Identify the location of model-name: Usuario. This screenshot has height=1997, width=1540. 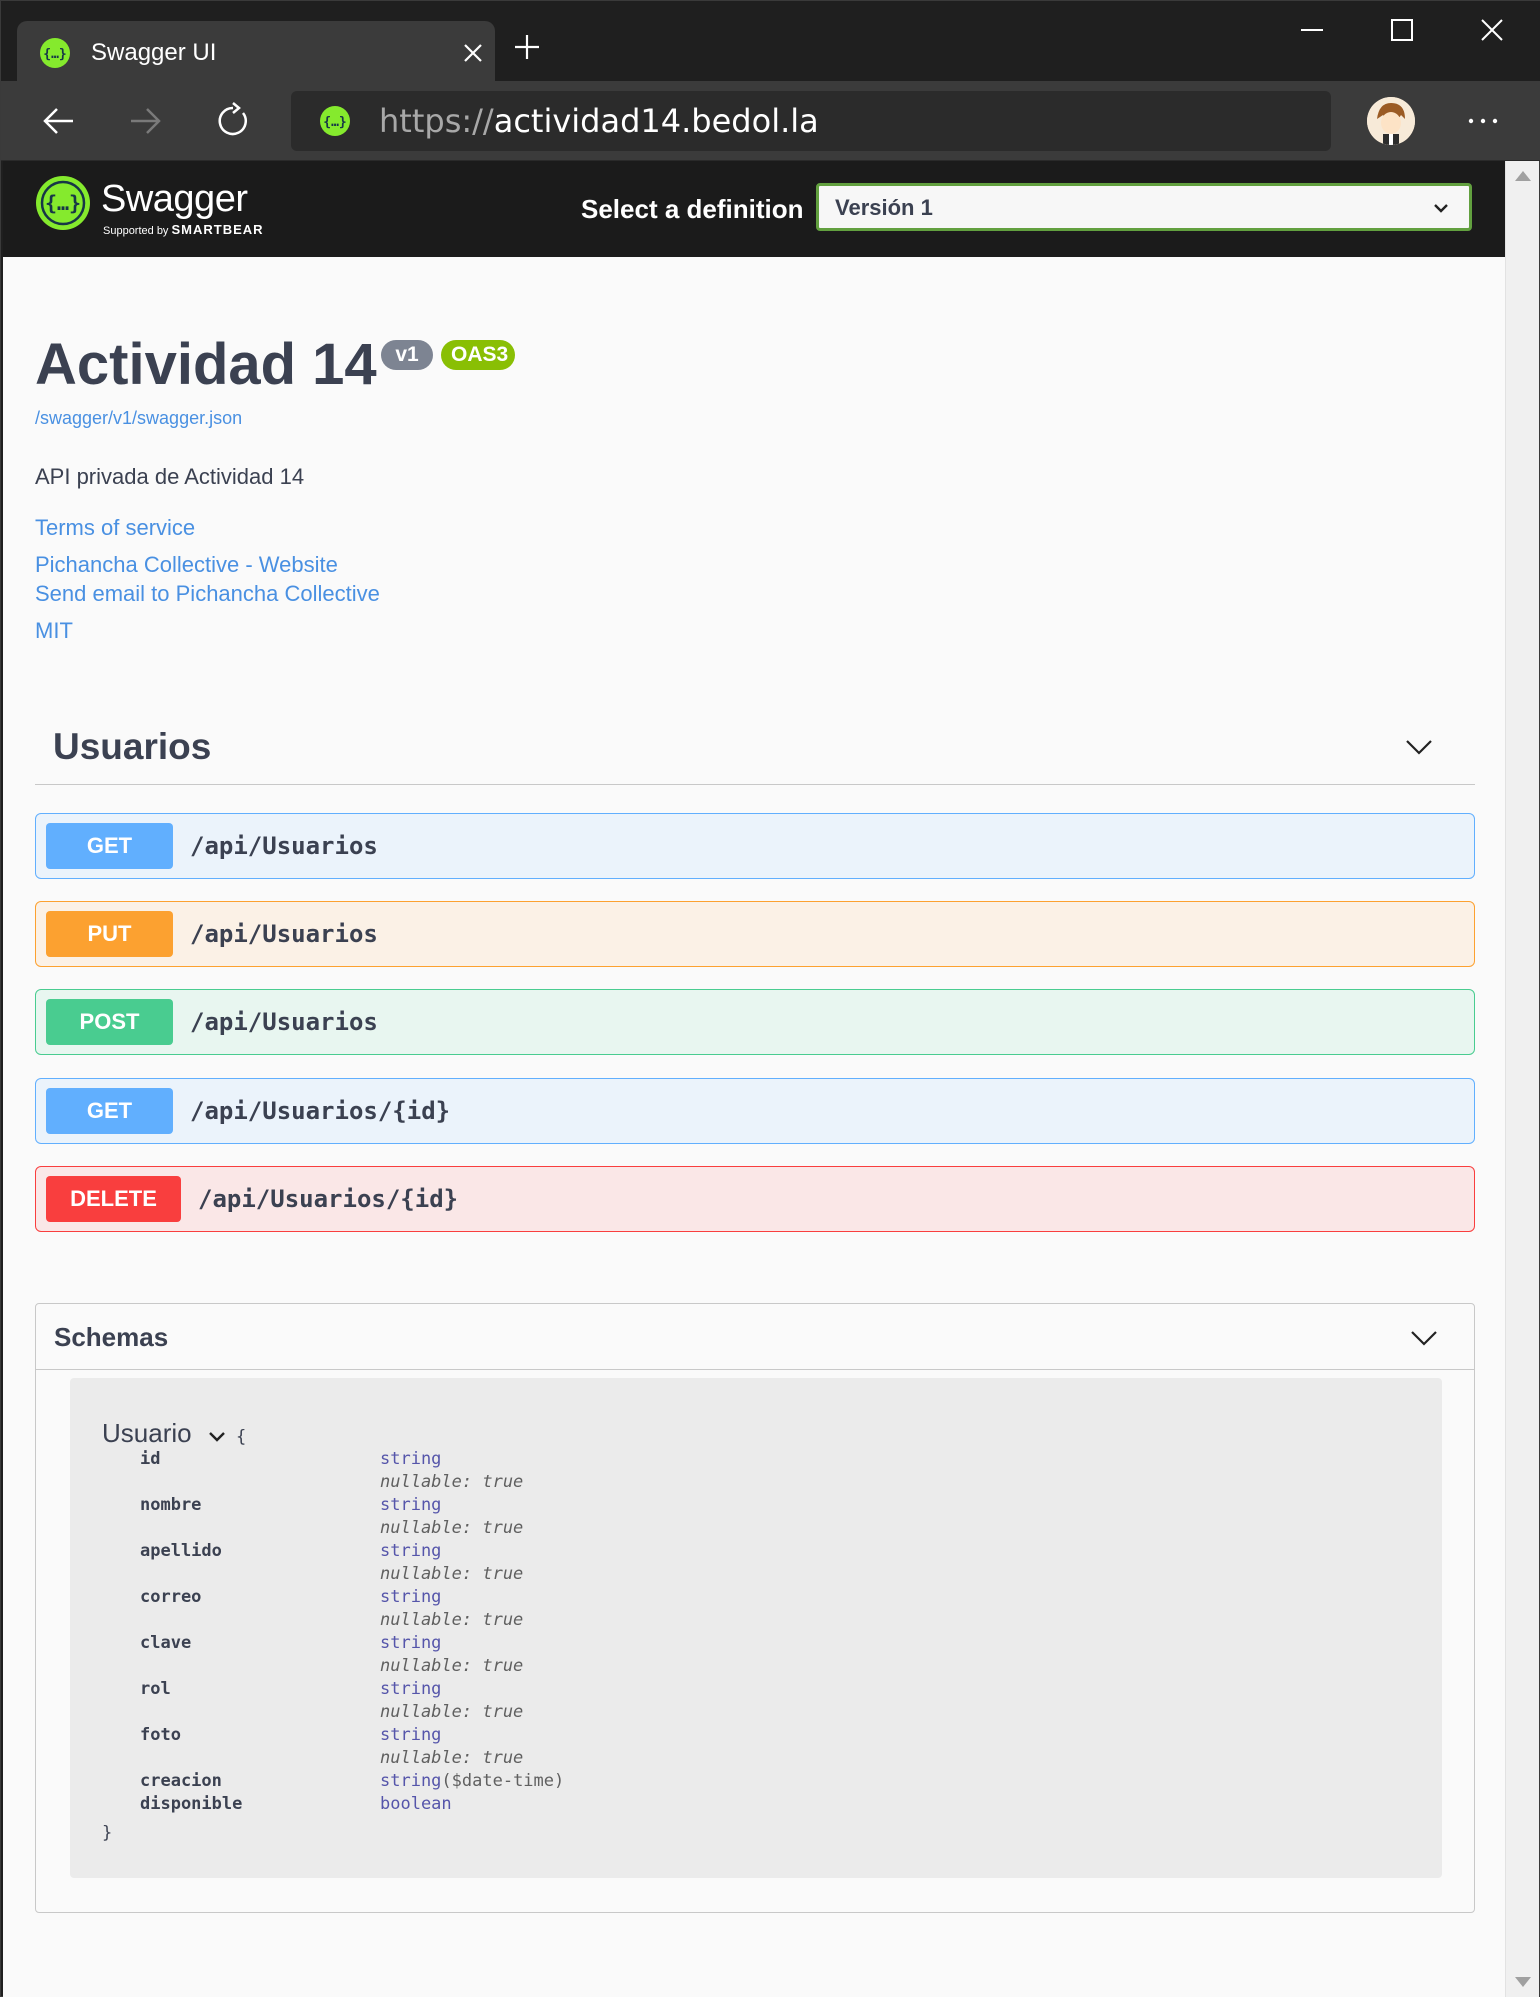
(147, 1433).